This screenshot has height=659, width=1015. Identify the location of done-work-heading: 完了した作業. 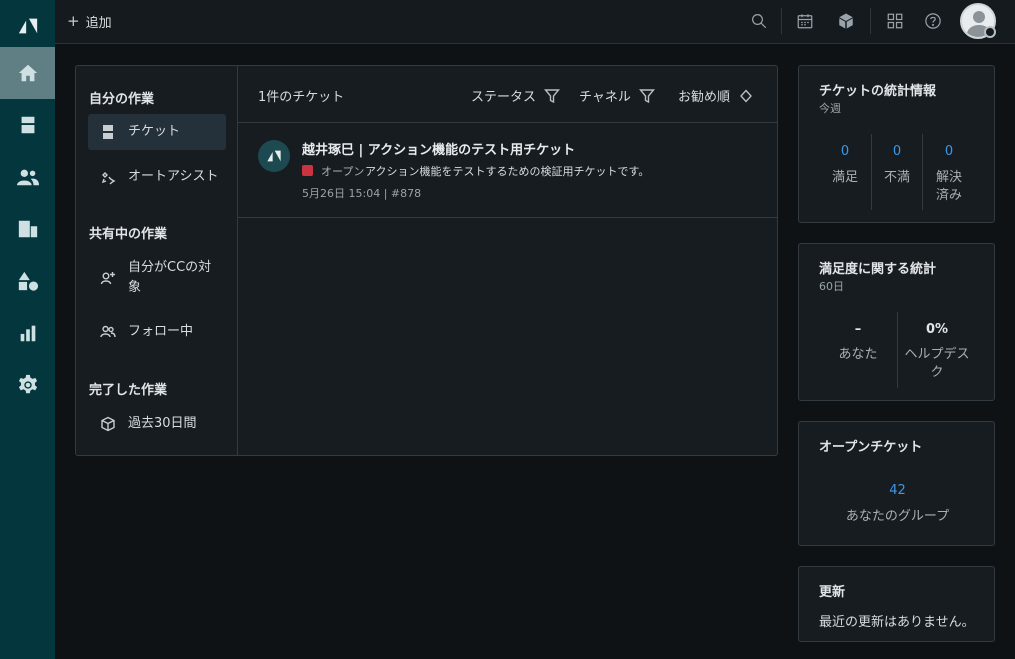
(128, 390).